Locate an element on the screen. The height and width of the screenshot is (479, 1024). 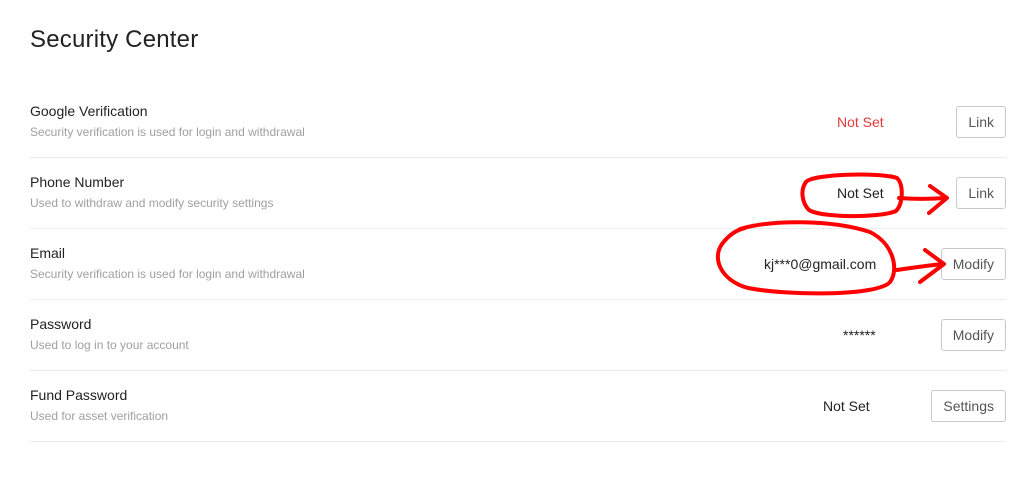
password-modify-button: Modify is located at coordinates (973, 335).